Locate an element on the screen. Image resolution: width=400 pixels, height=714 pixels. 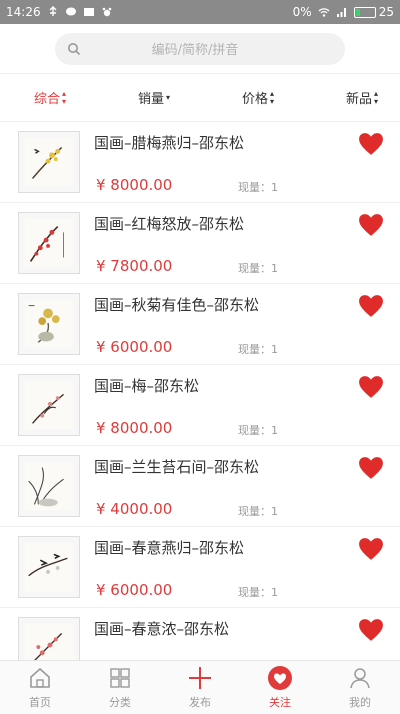
plus-icon is located at coordinates (200, 678).